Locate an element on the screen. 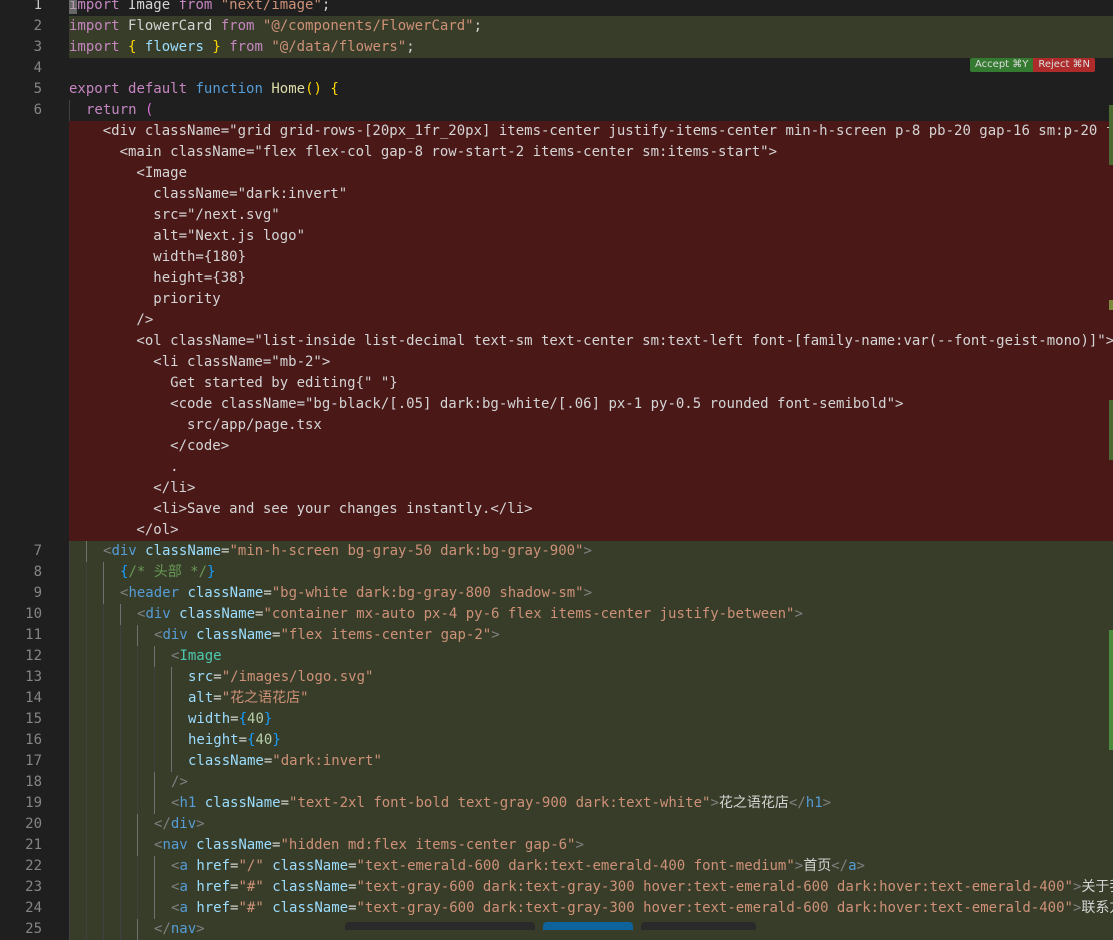 This screenshot has height=940, width=1113. deleted-code-line: </code> is located at coordinates (556, 446).